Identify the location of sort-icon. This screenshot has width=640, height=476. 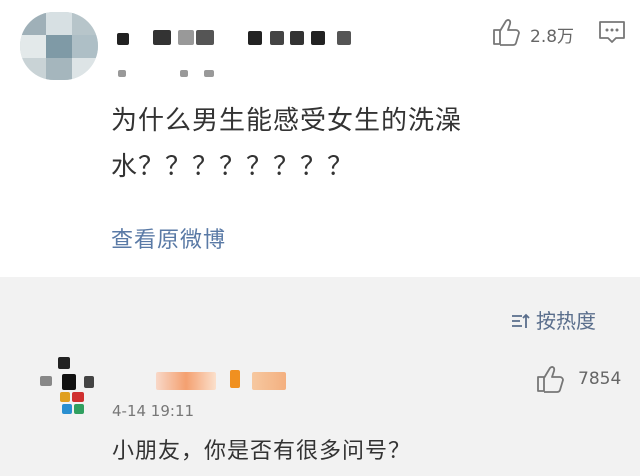
(521, 320).